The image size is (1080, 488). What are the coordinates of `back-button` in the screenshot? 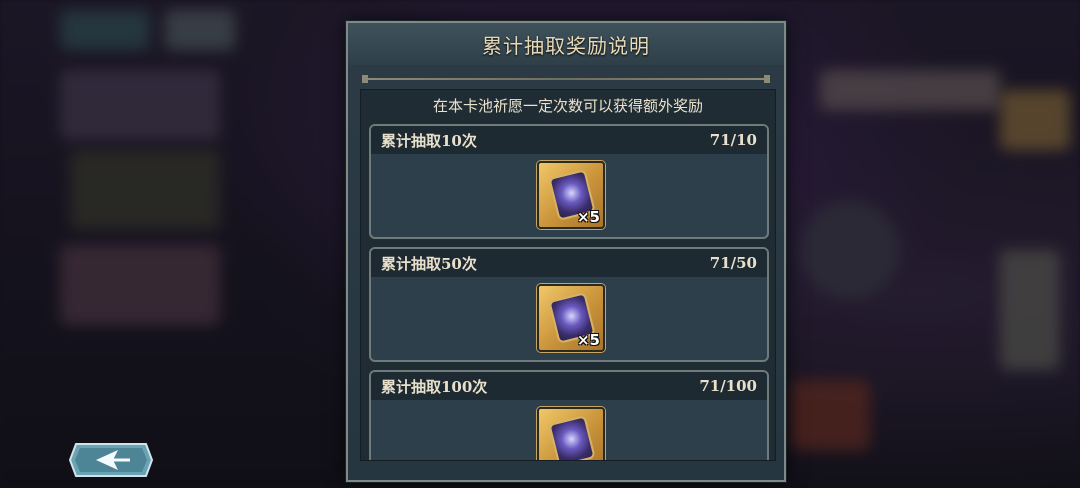 It's located at (111, 460).